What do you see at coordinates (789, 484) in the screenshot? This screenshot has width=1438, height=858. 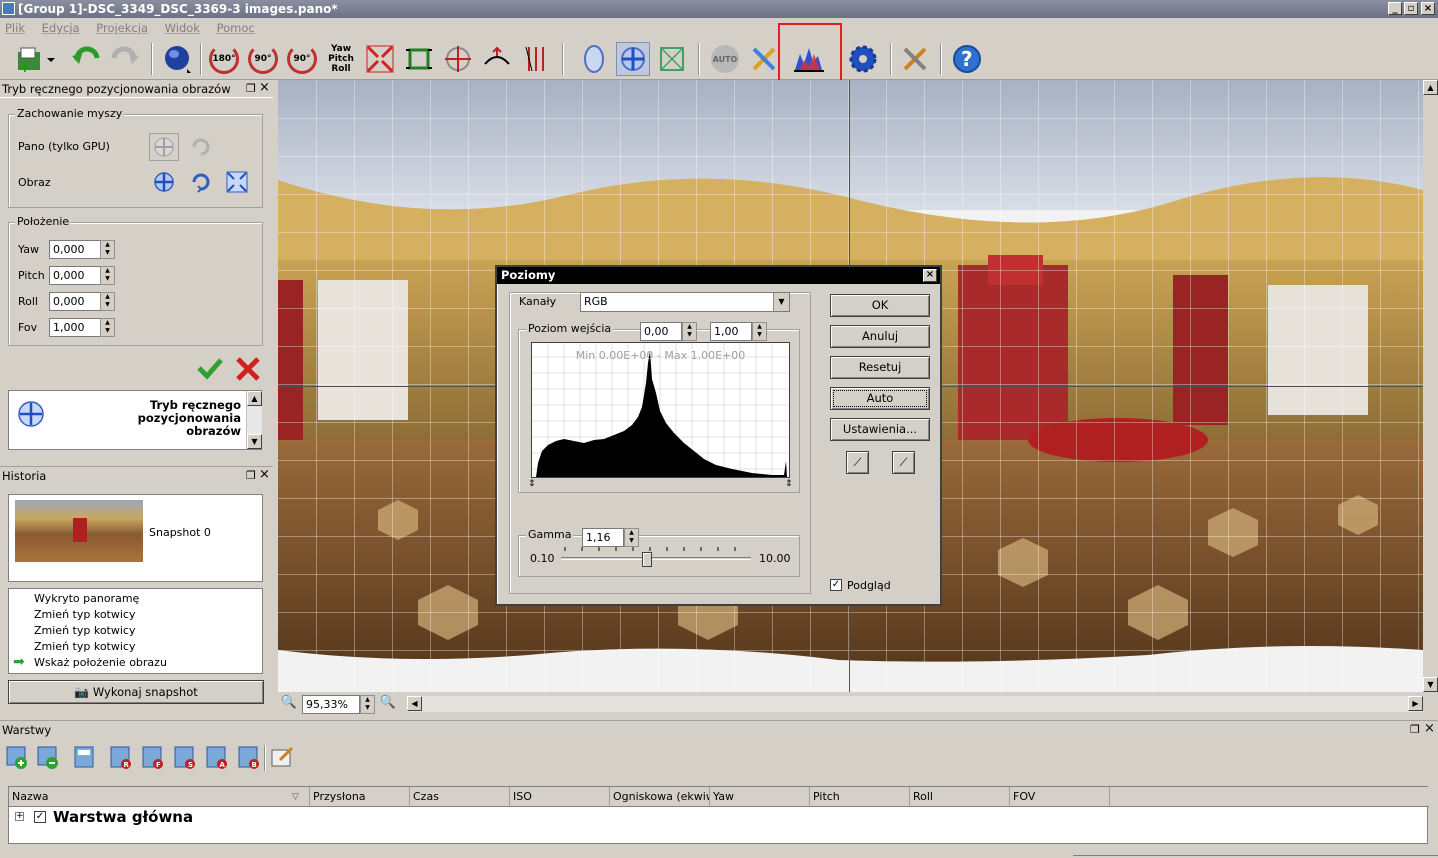 I see `input-max-handle: ⇕` at bounding box center [789, 484].